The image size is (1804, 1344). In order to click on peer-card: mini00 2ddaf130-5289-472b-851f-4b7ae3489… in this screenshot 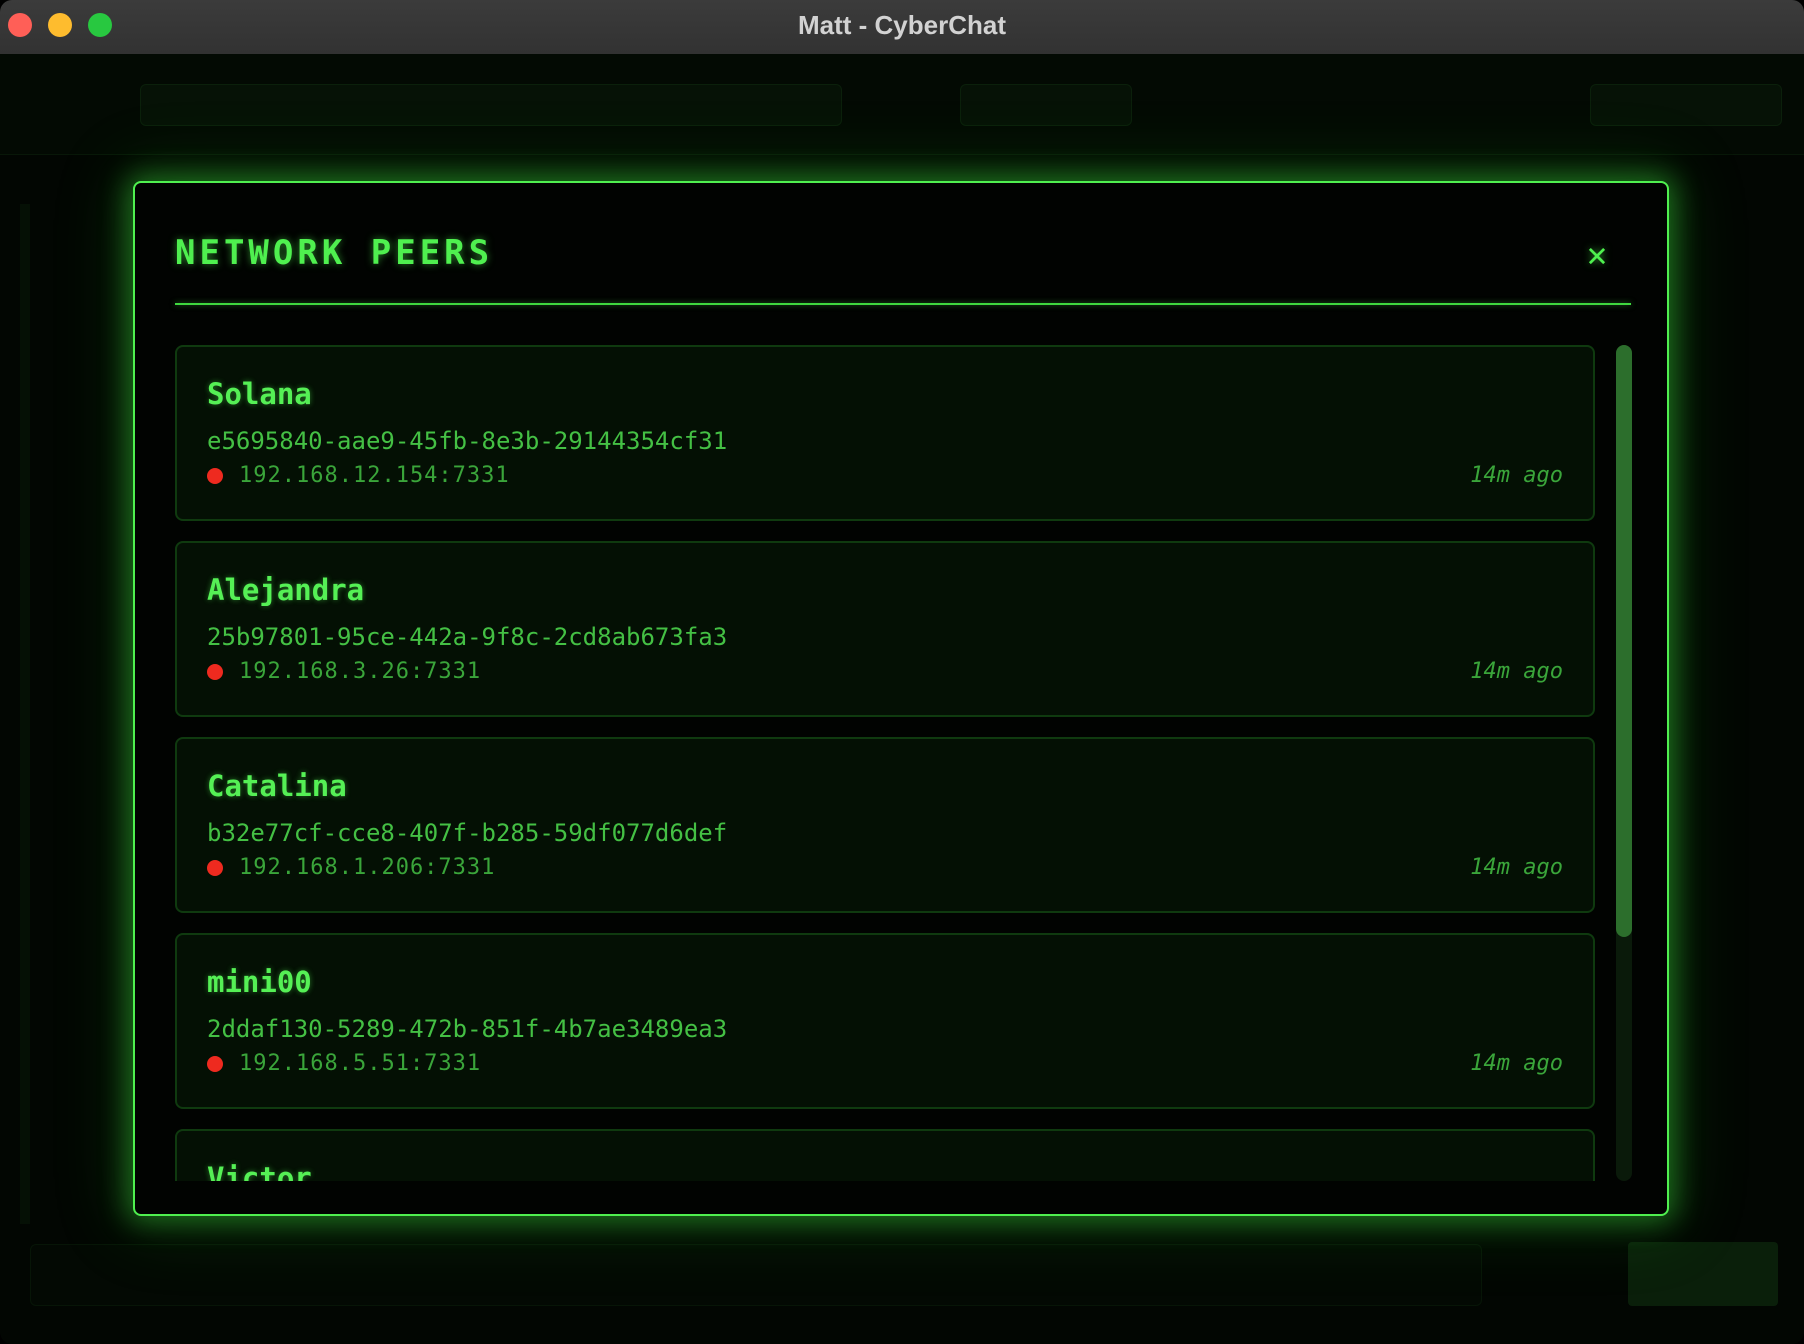, I will do `click(885, 1021)`.